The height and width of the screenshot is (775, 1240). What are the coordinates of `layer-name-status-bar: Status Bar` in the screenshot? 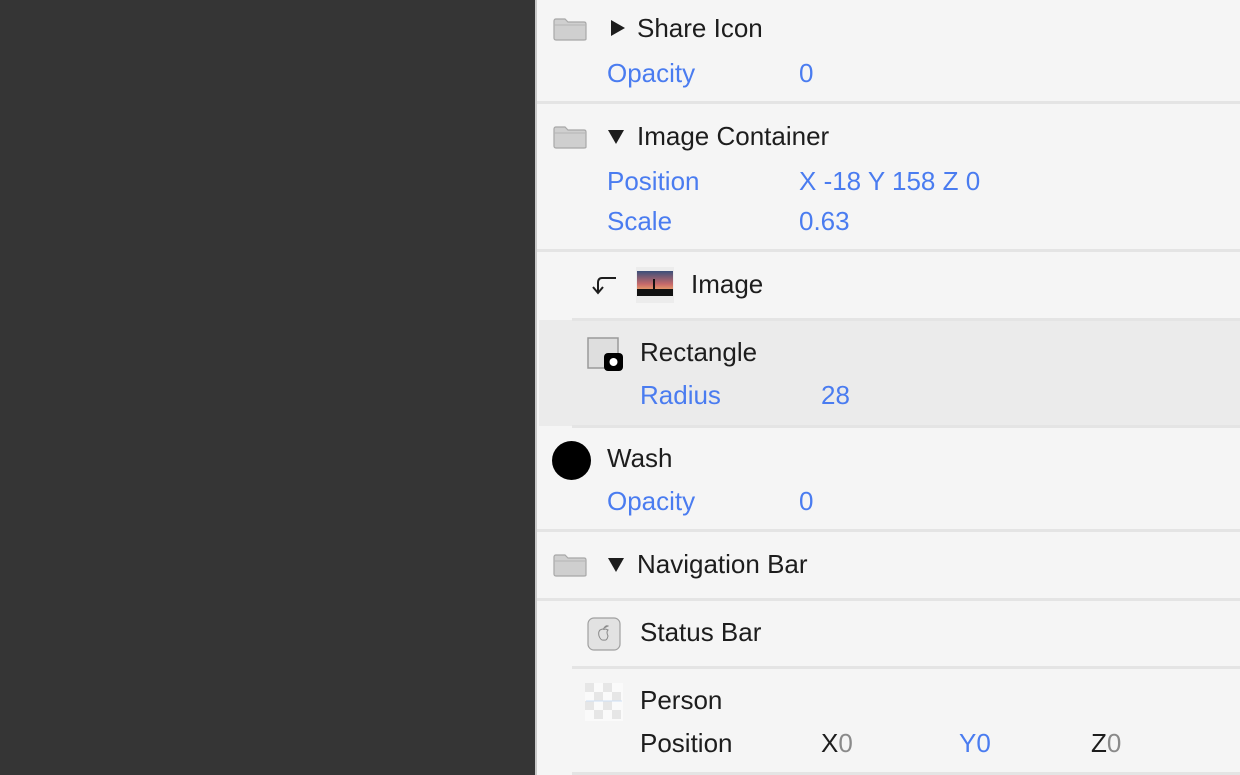 It's located at (700, 632).